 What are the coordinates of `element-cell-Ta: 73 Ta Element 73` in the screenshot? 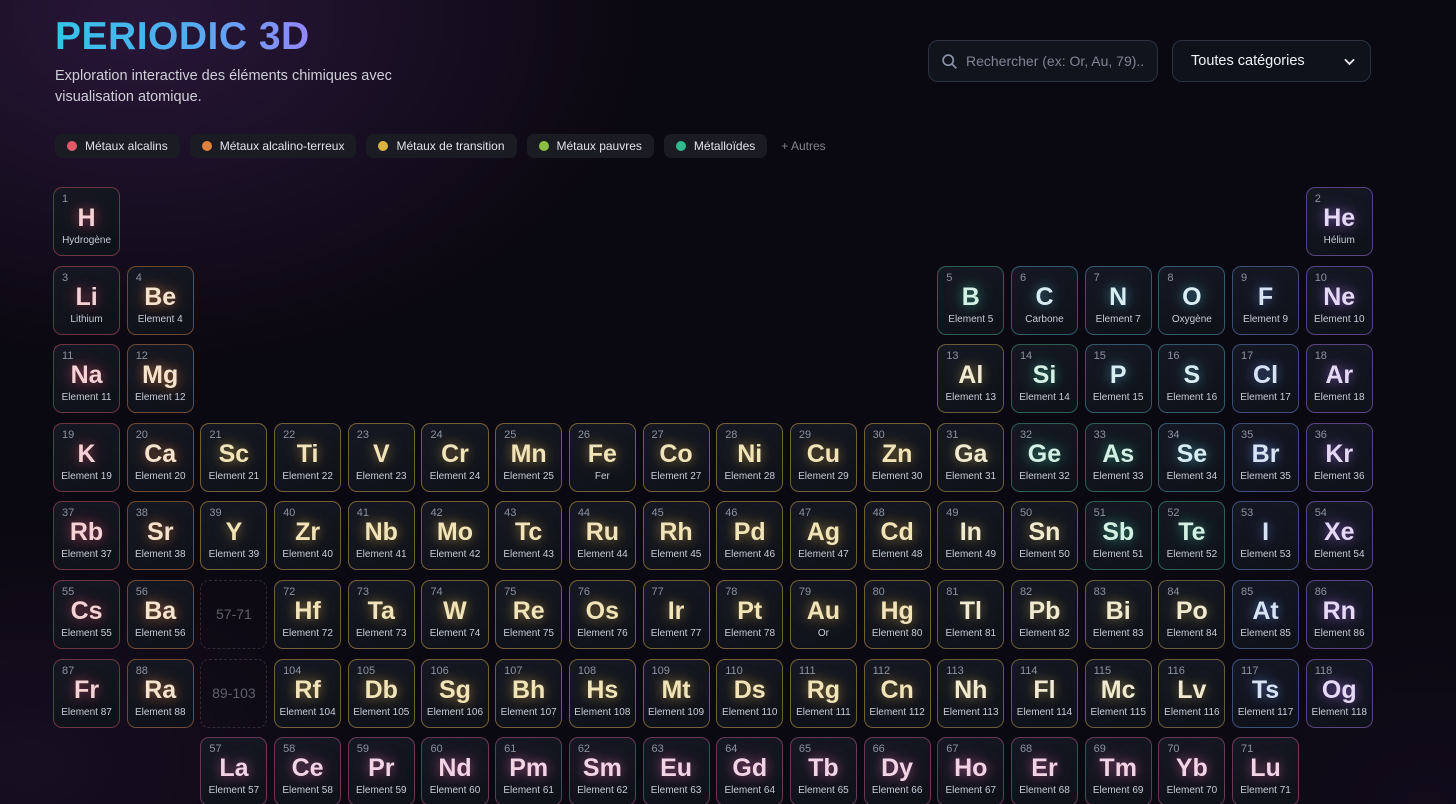 It's located at (381, 614).